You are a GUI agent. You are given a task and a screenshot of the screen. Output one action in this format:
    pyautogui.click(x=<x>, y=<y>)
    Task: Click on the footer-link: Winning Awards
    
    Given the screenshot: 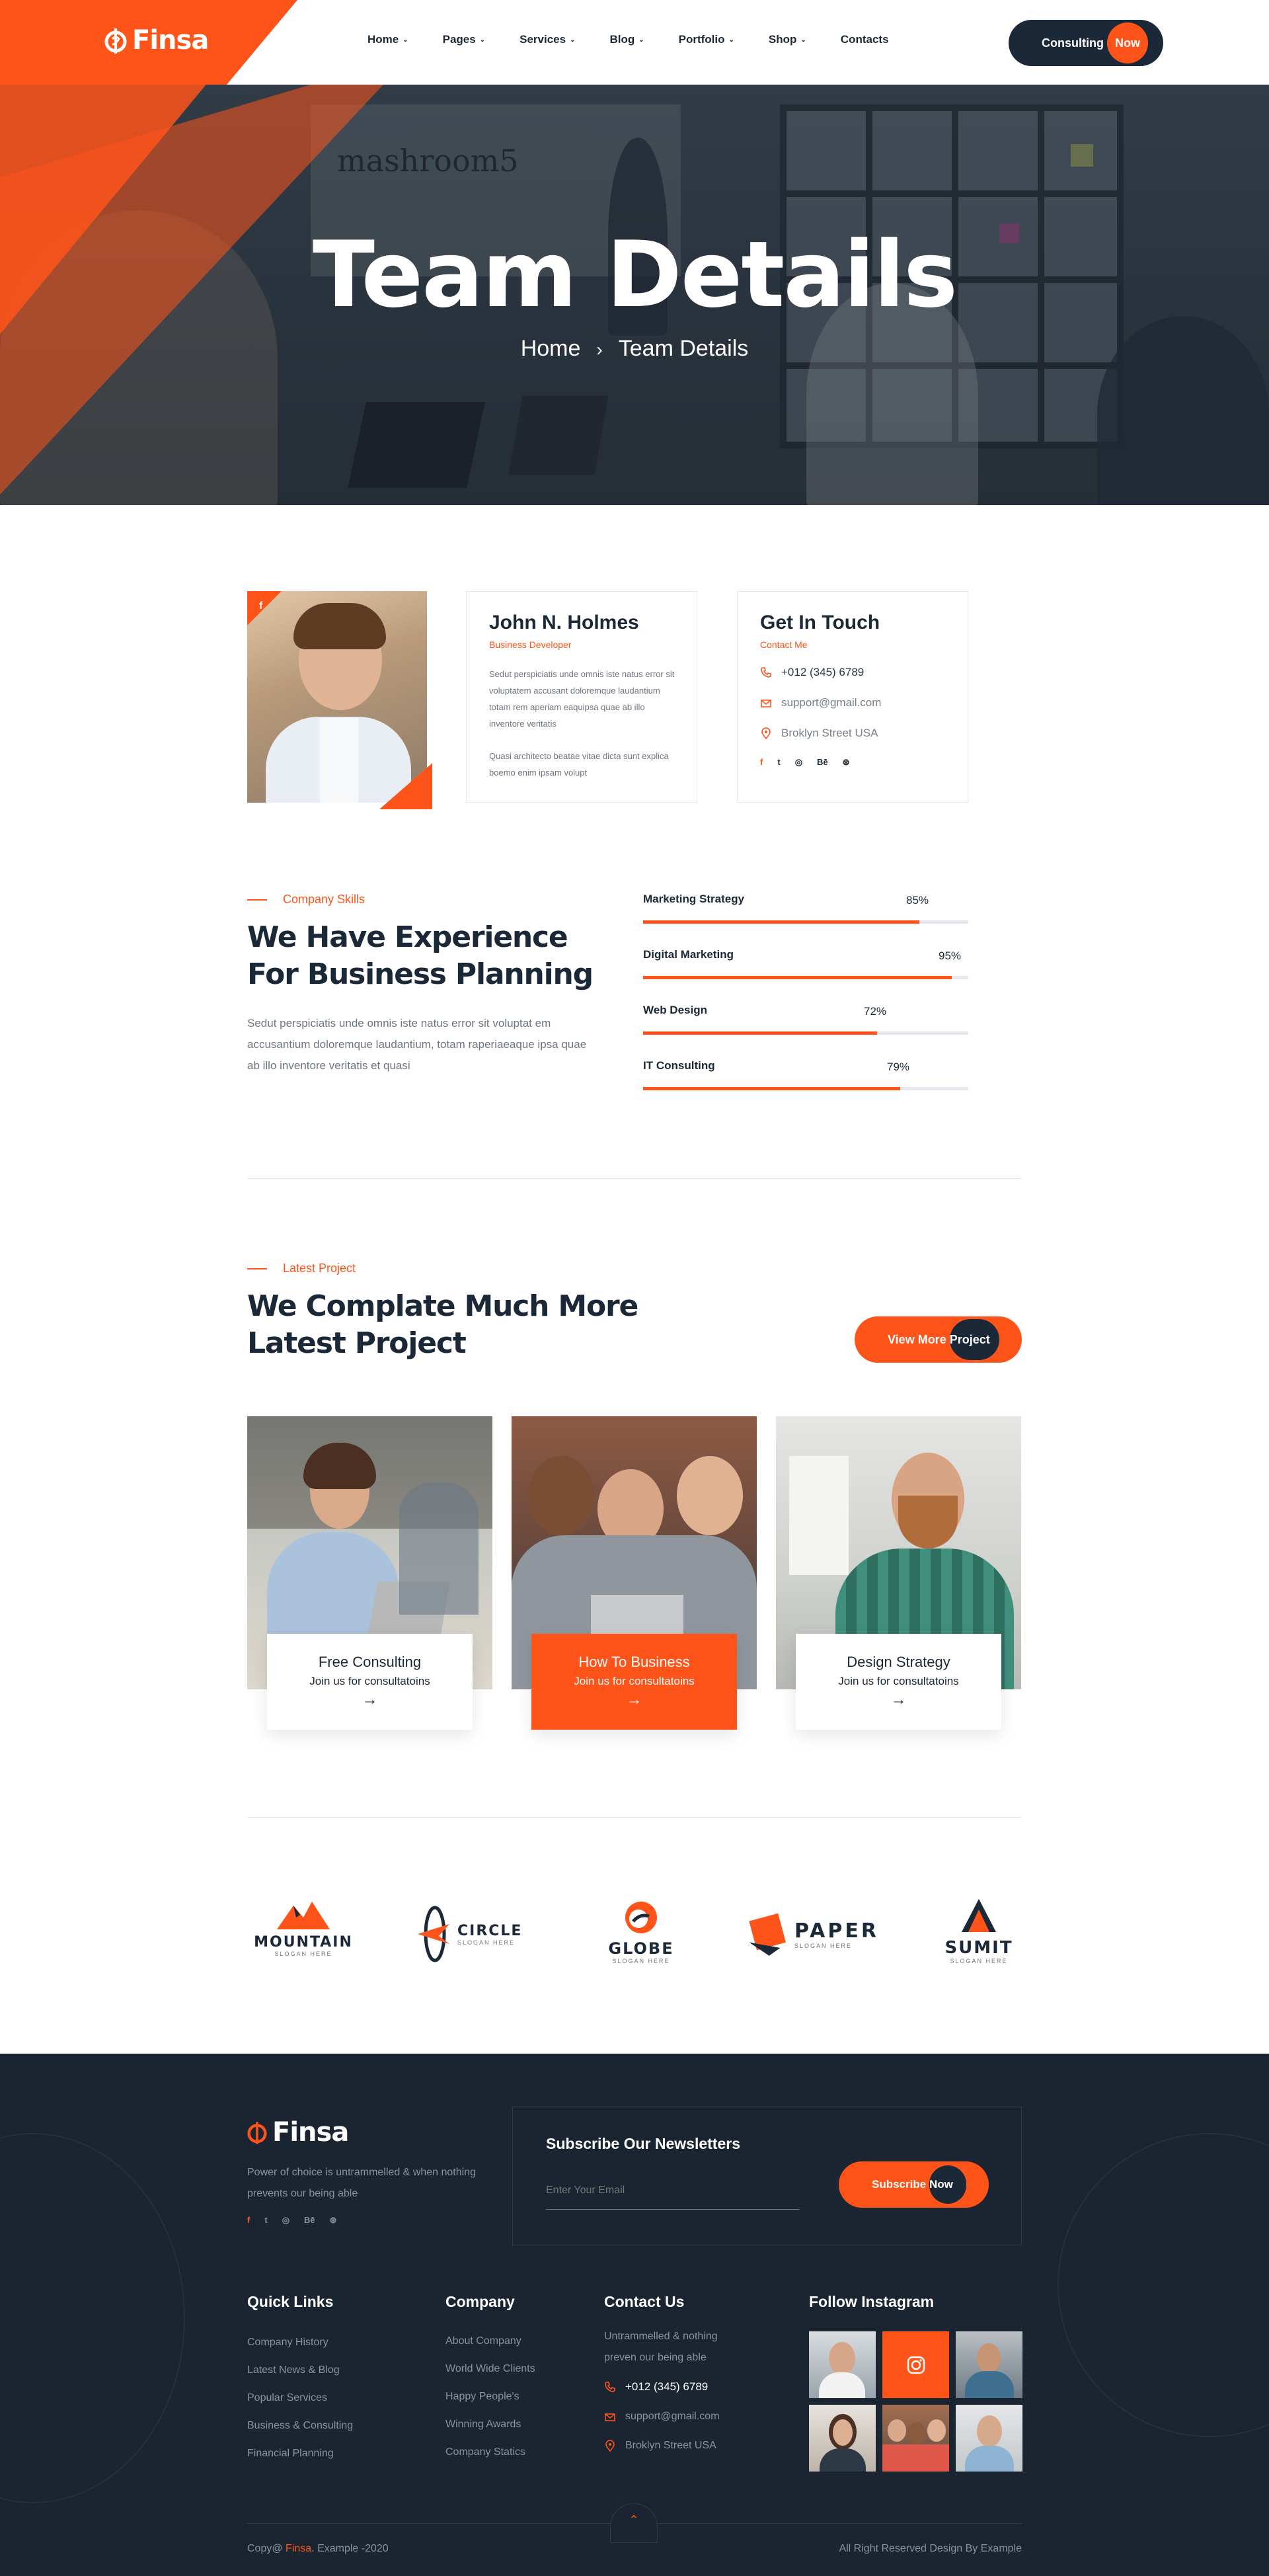 What is the action you would take?
    pyautogui.click(x=483, y=2425)
    